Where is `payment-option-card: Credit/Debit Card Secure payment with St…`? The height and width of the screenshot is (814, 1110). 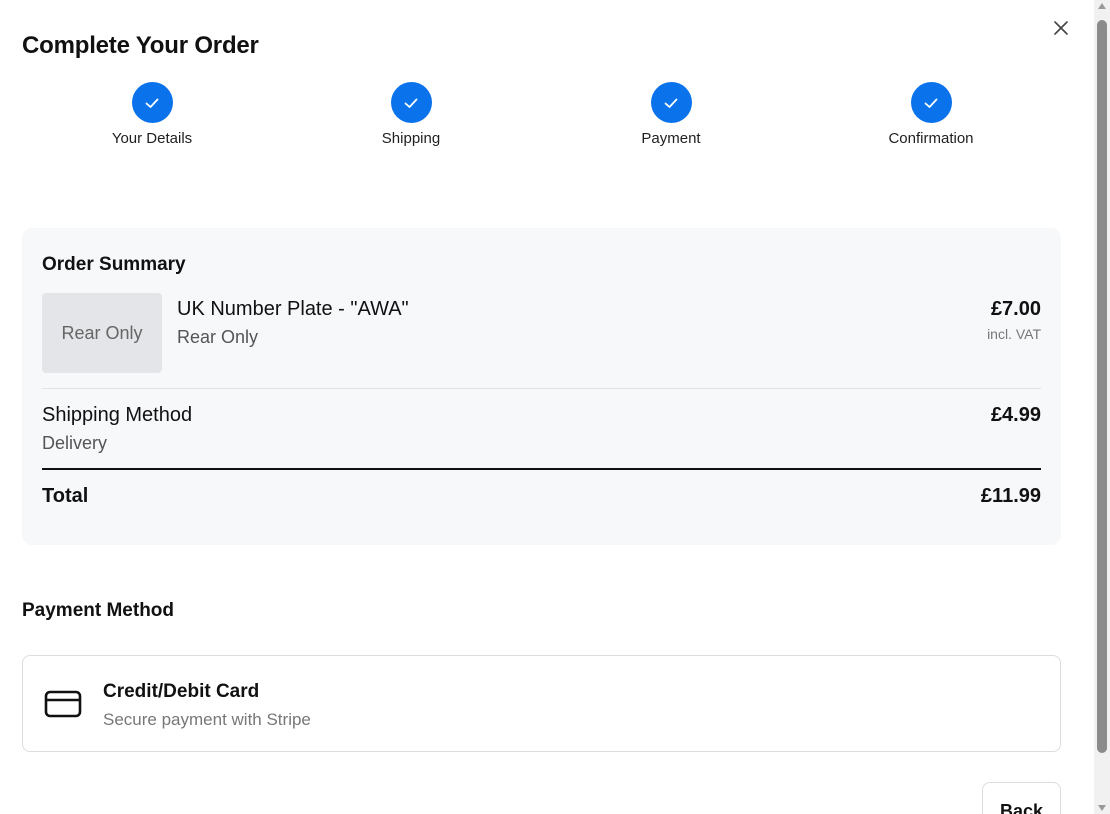
payment-option-card: Credit/Debit Card Secure payment with St… is located at coordinates (541, 703).